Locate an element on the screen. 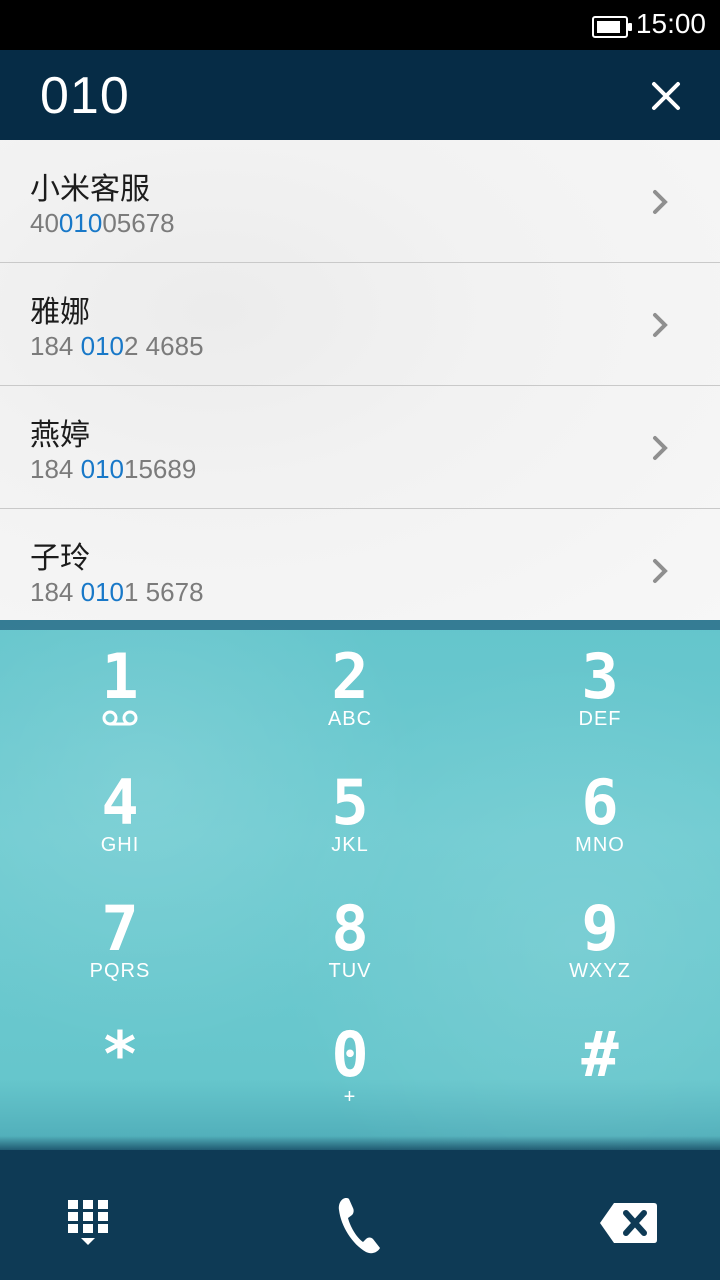 Image resolution: width=720 pixels, height=1280 pixels. key-hash: # is located at coordinates (600, 1080).